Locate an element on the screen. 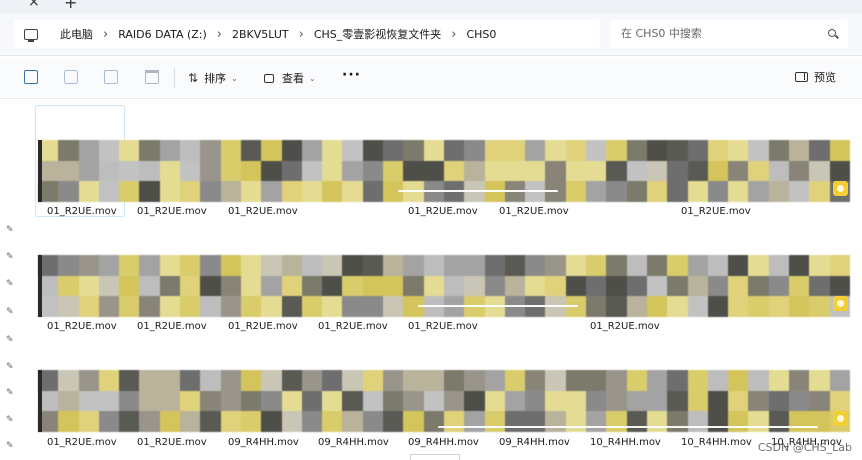  close-tab-icon: × is located at coordinates (34, 5).